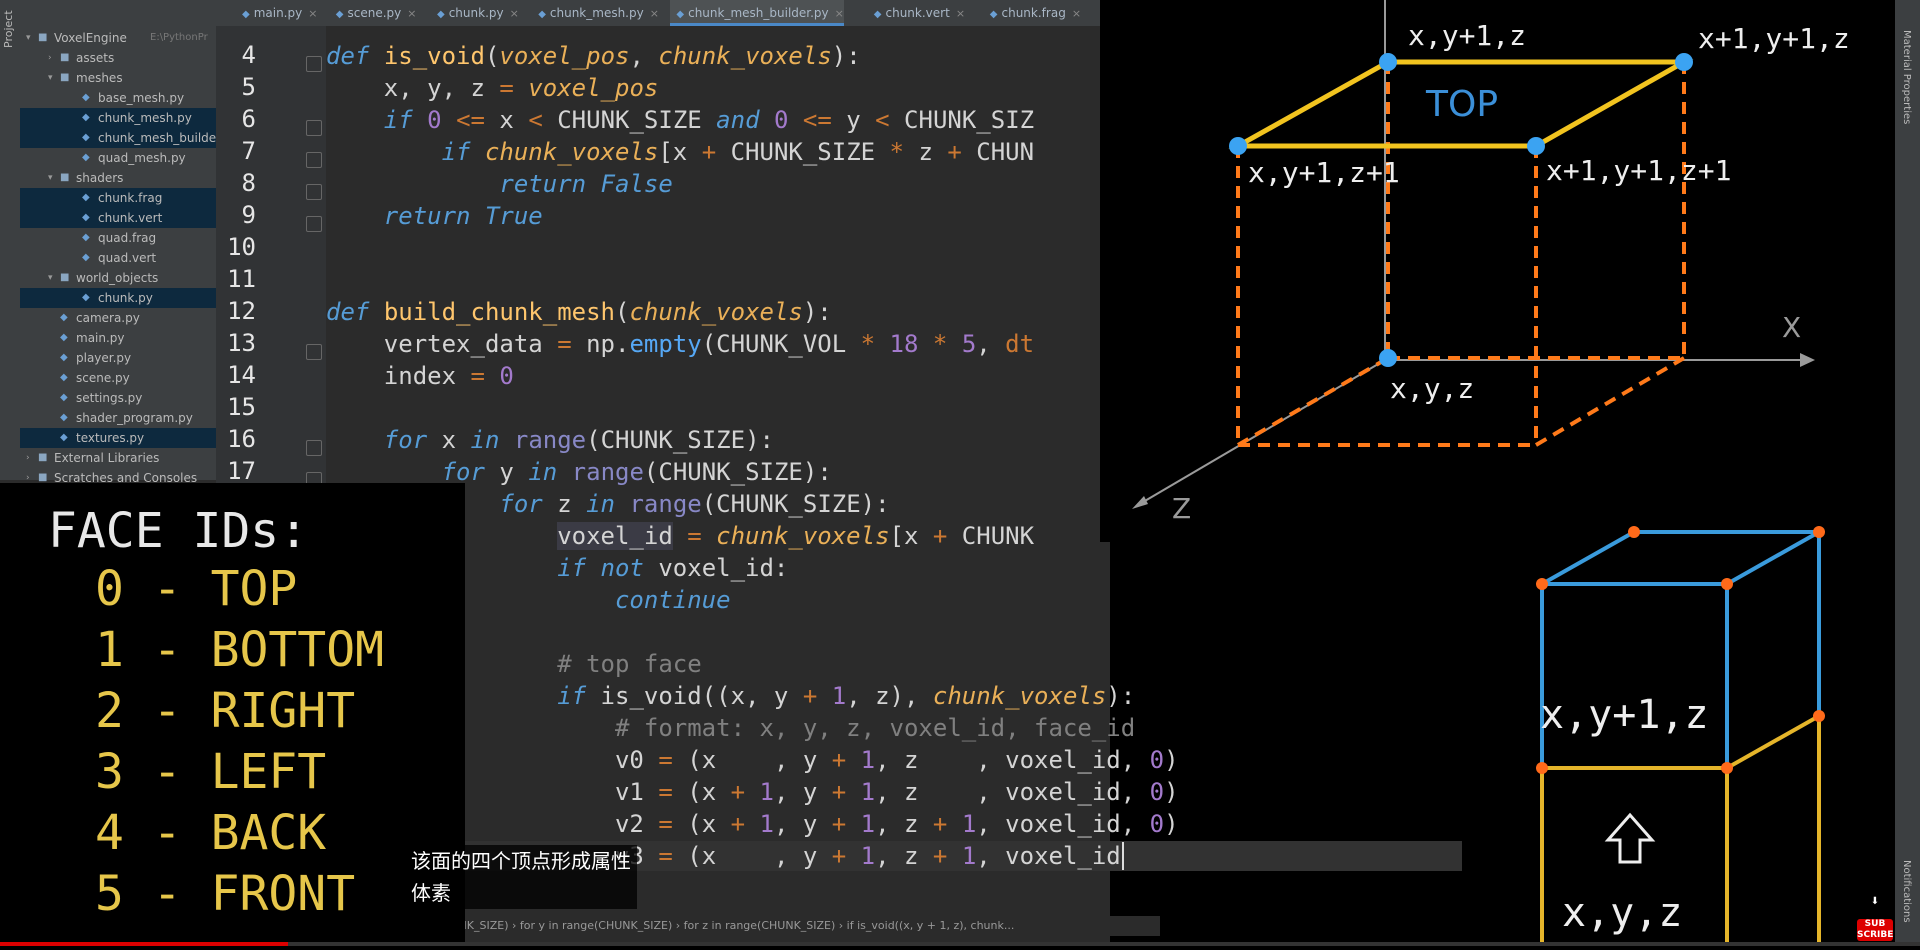 Image resolution: width=1920 pixels, height=950 pixels. Describe the element at coordinates (118, 458) in the screenshot. I see `tree-item: › ■ External Libraries` at that location.